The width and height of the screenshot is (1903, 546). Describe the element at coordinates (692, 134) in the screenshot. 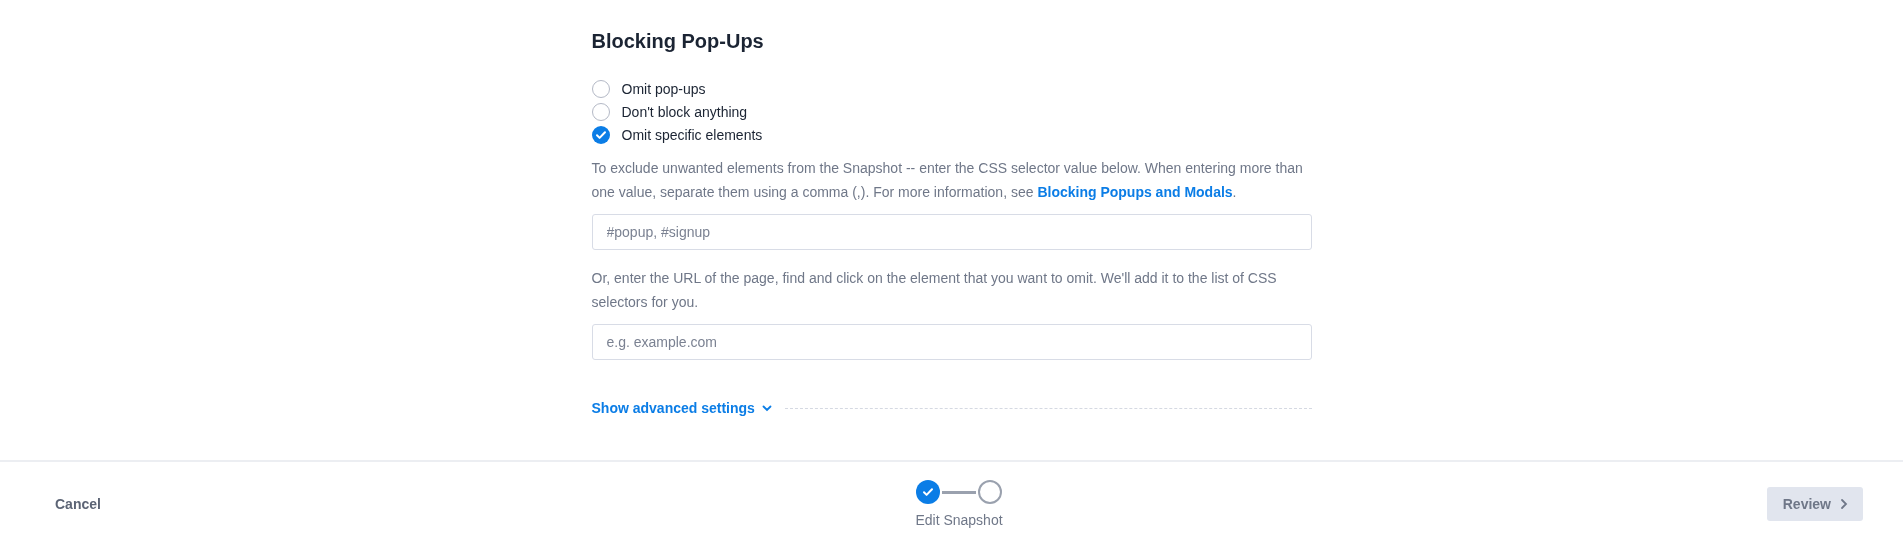

I see `radio-label: Omit specific elements` at that location.